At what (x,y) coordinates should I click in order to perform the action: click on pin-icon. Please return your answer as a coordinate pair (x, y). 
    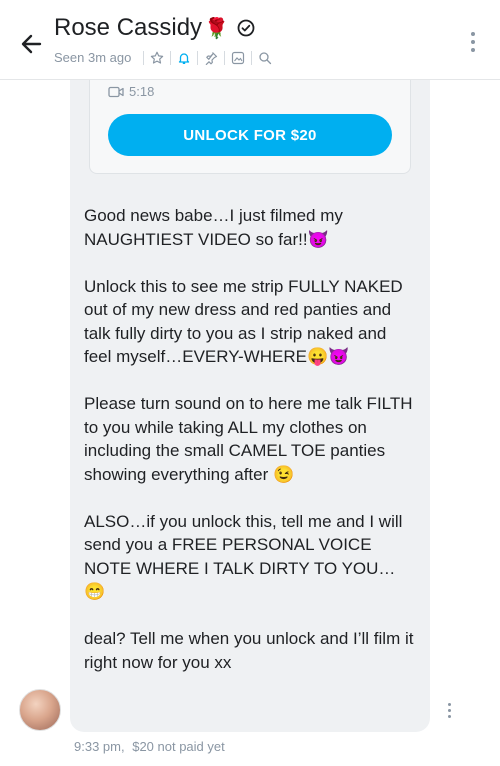
    Looking at the image, I should click on (211, 58).